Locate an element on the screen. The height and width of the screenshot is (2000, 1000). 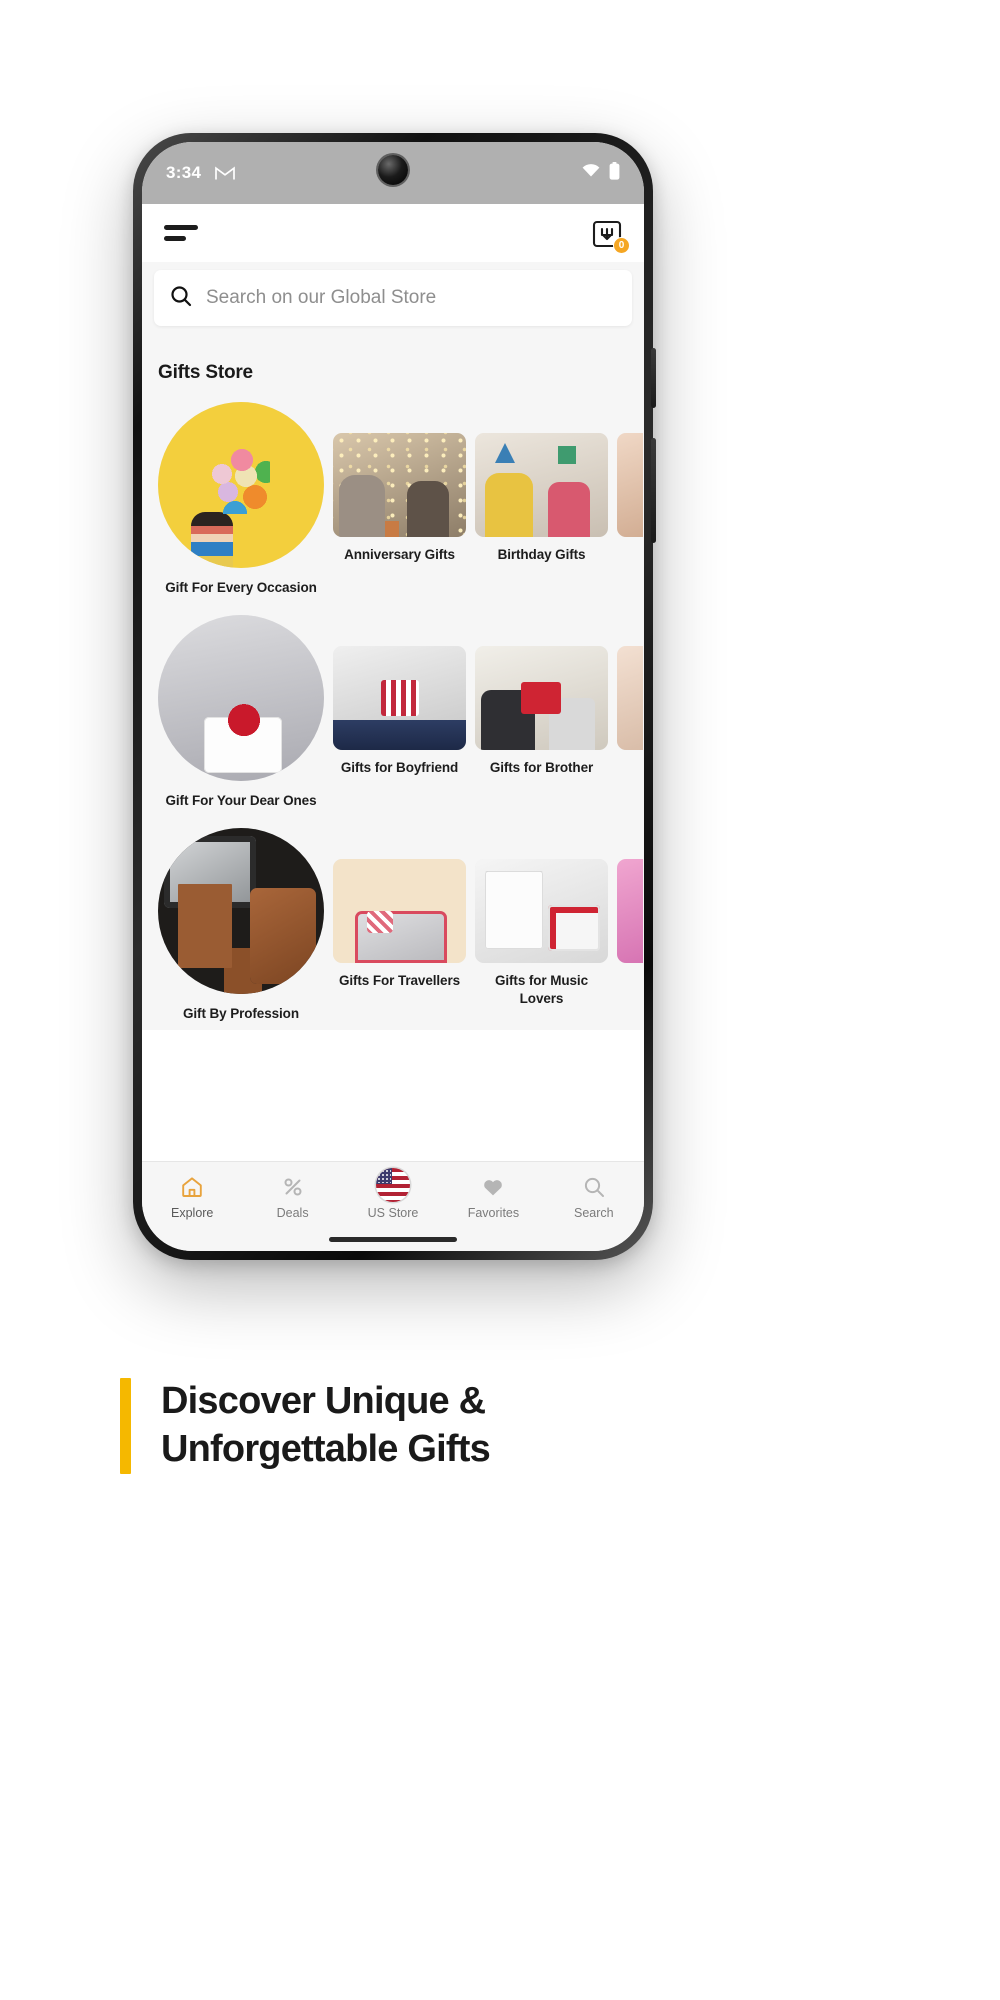
wifi-icon is located at coordinates (591, 173).